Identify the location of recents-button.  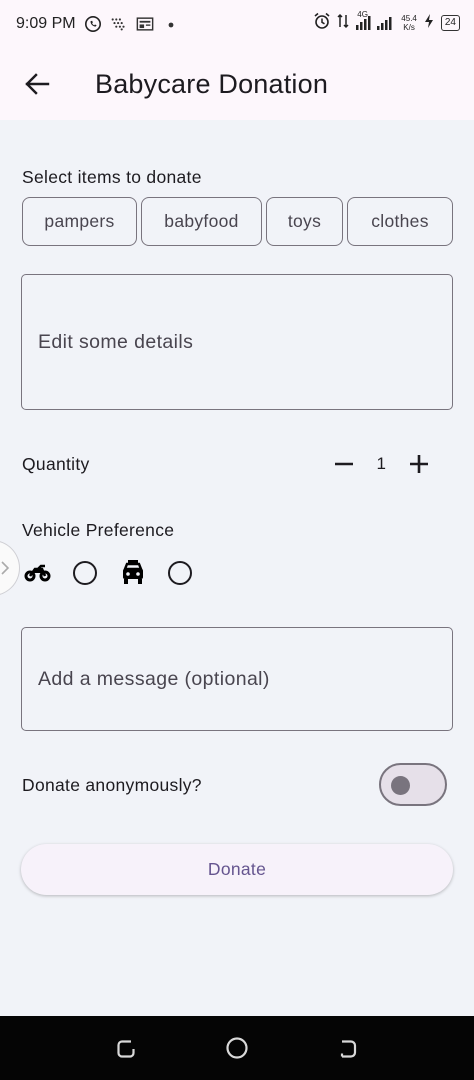
(126, 1048).